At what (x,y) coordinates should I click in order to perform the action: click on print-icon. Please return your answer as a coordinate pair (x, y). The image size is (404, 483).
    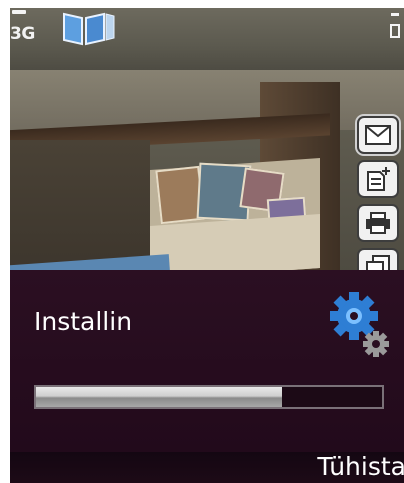
    Looking at the image, I should click on (378, 223).